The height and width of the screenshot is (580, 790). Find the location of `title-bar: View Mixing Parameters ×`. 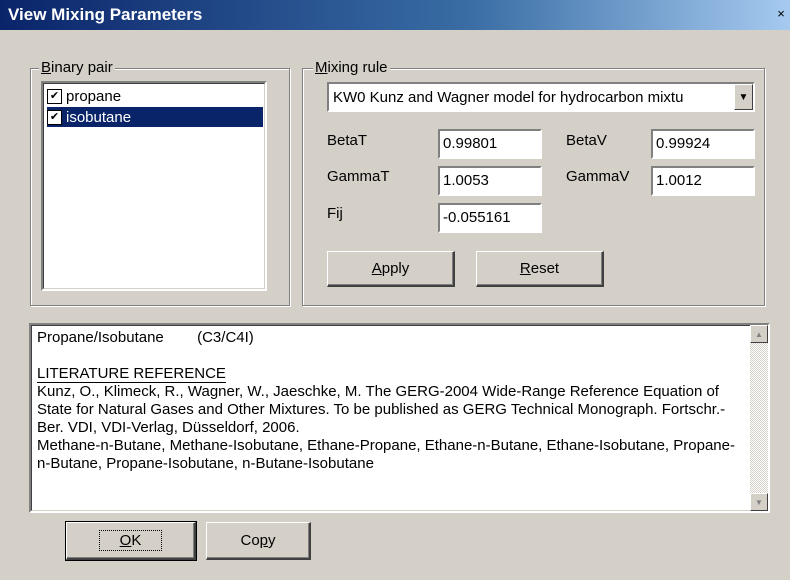

title-bar: View Mixing Parameters × is located at coordinates (395, 15).